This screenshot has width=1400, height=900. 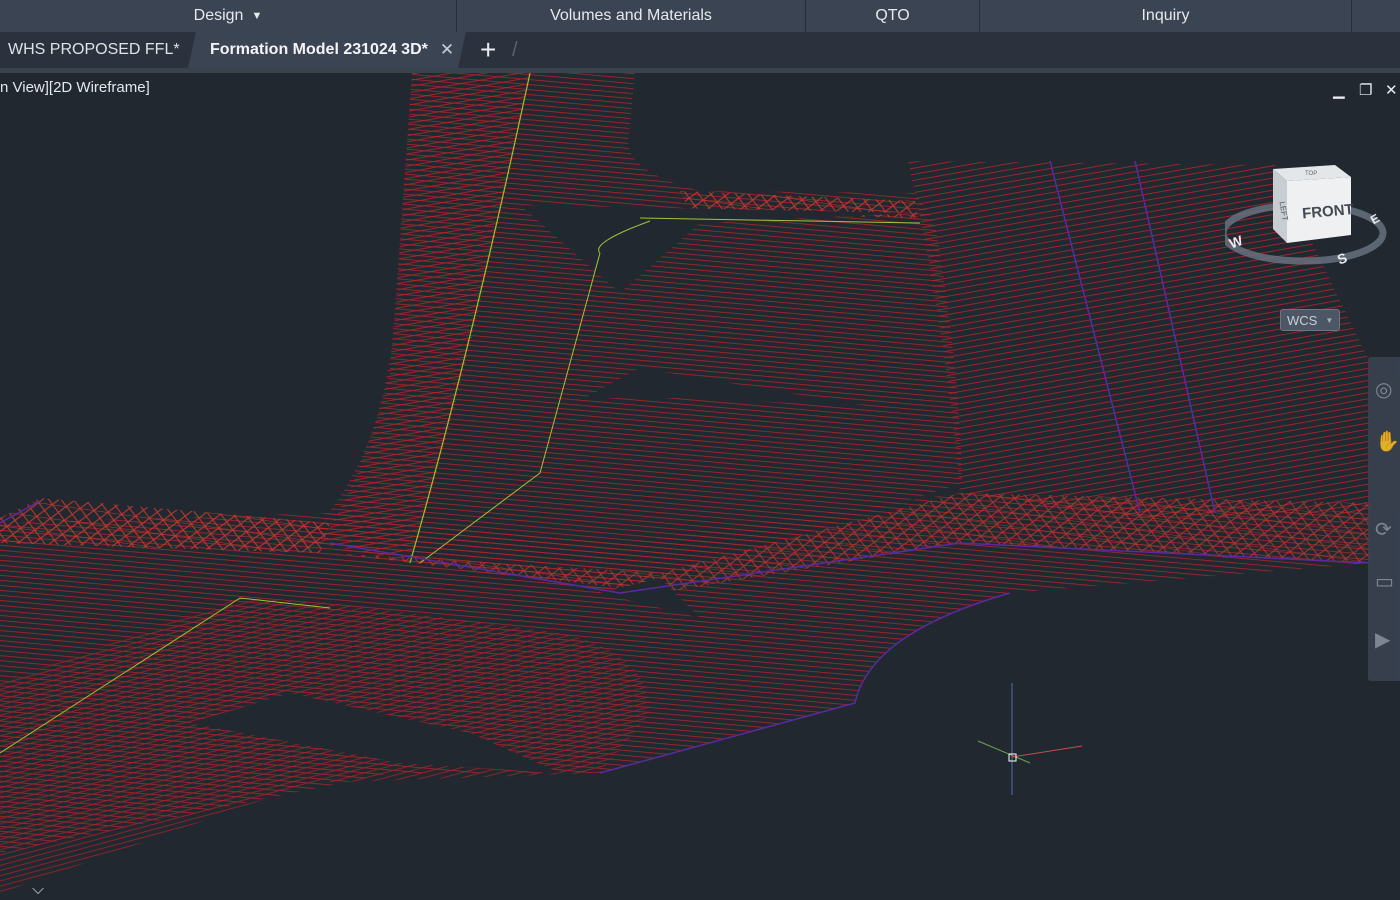 I want to click on ucs-icon: ⌵, so click(x=38, y=889).